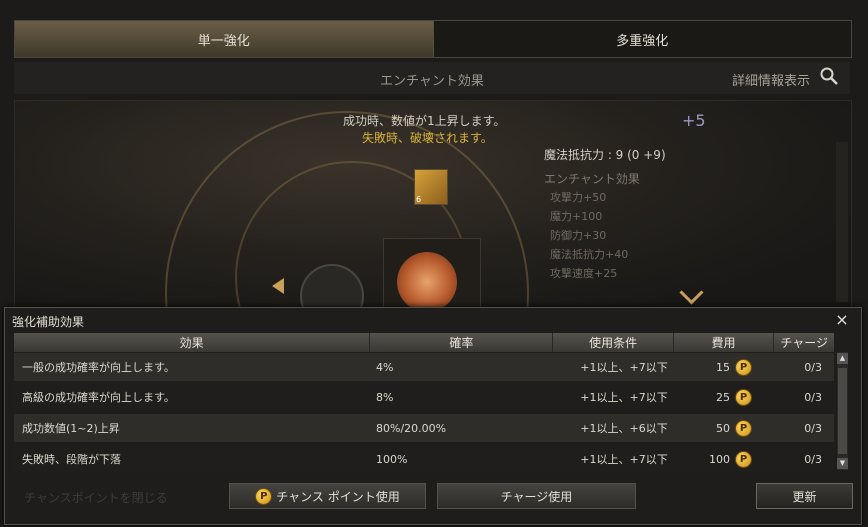 Image resolution: width=868 pixels, height=527 pixels. What do you see at coordinates (462, 342) in the screenshot?
I see `col-rate: 確率` at bounding box center [462, 342].